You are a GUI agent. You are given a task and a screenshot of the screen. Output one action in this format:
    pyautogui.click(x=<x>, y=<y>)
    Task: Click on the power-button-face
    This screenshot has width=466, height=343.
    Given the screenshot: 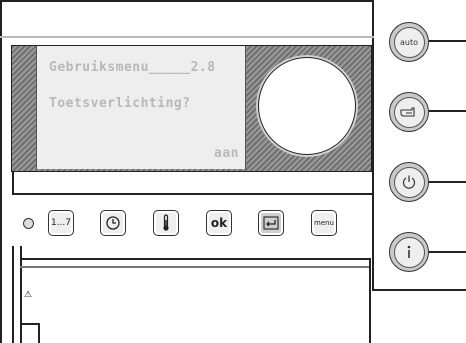 What is the action you would take?
    pyautogui.click(x=409, y=182)
    